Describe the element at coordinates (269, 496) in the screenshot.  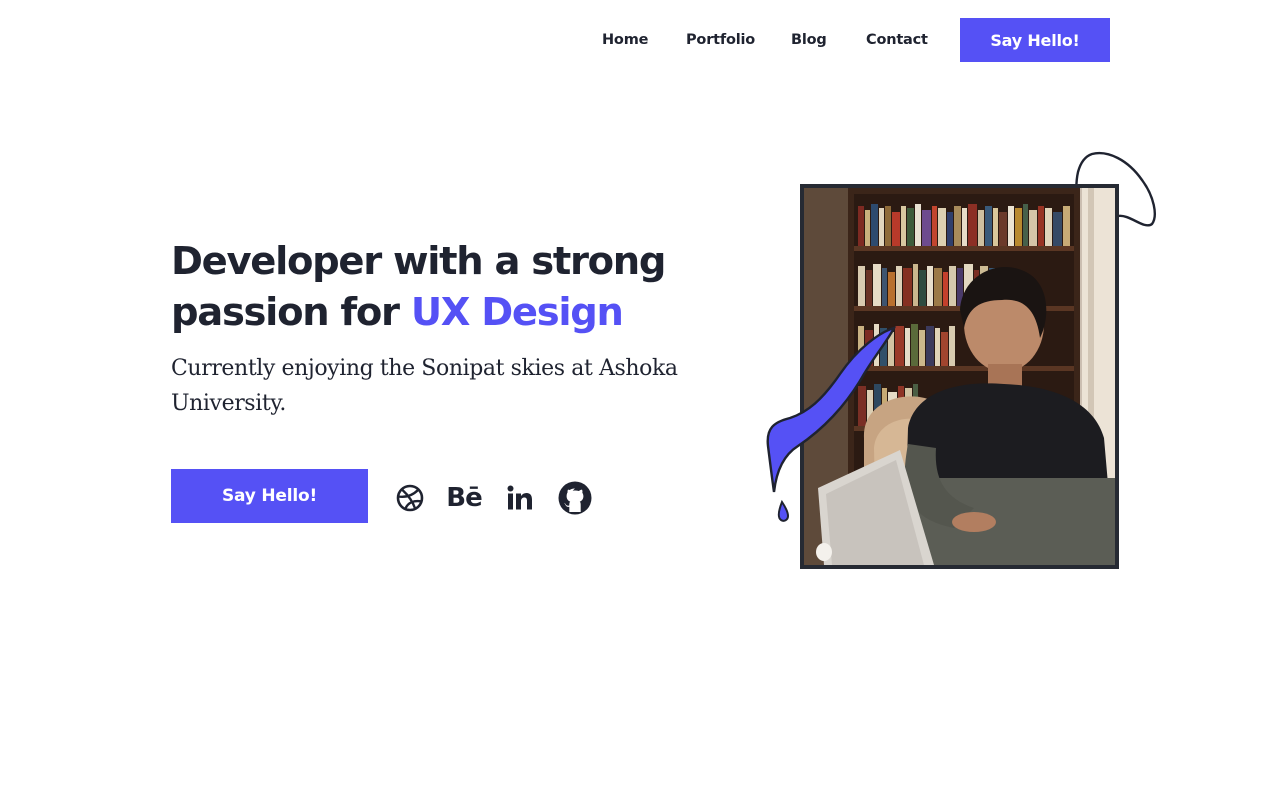
I see `hero-say-hello-button: Say Hello!` at that location.